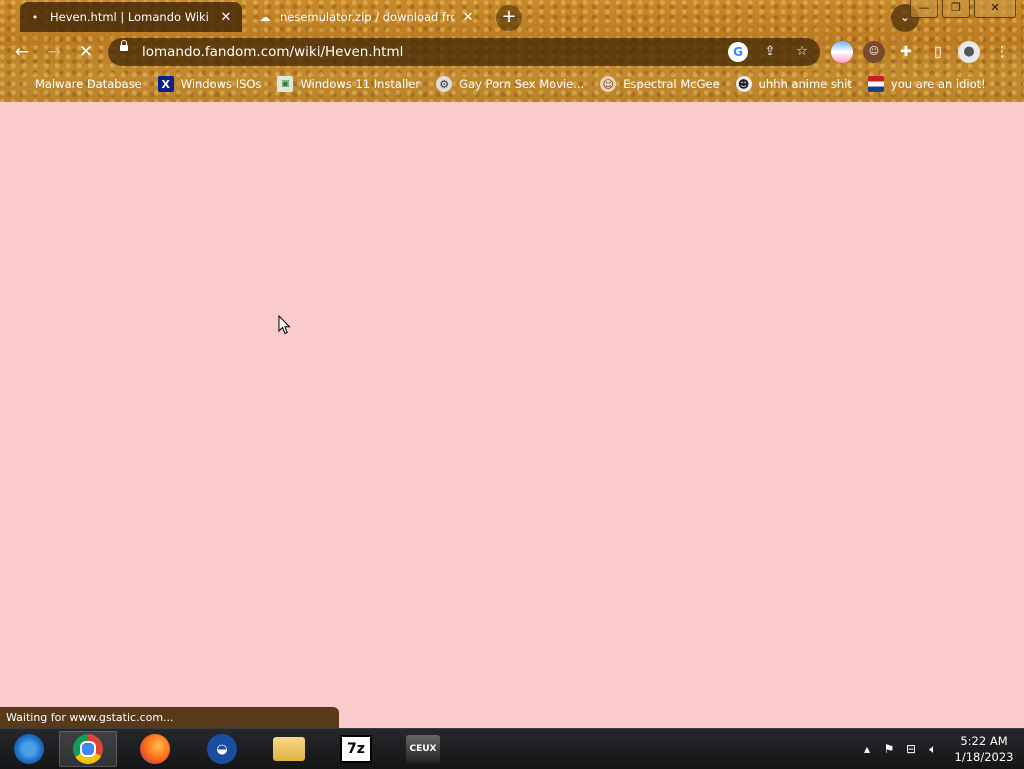 This screenshot has height=769, width=1024. Describe the element at coordinates (875, 84) in the screenshot. I see `flag-icon` at that location.